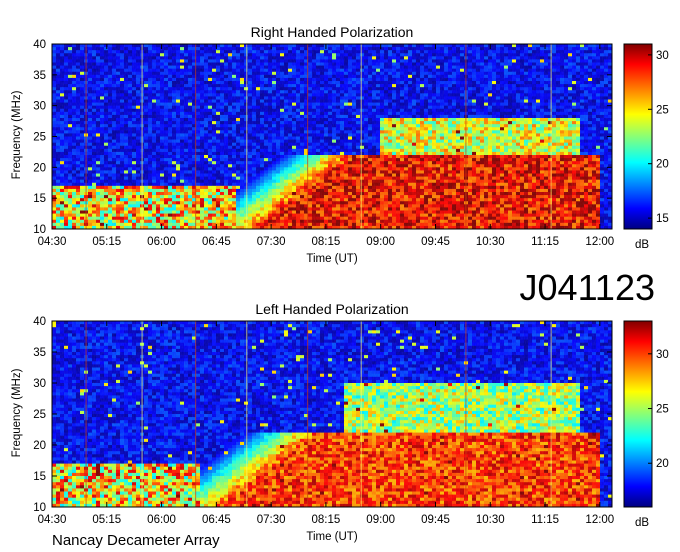 The height and width of the screenshot is (552, 680). What do you see at coordinates (662, 219) in the screenshot?
I see `colorbar-tick-label: 15` at bounding box center [662, 219].